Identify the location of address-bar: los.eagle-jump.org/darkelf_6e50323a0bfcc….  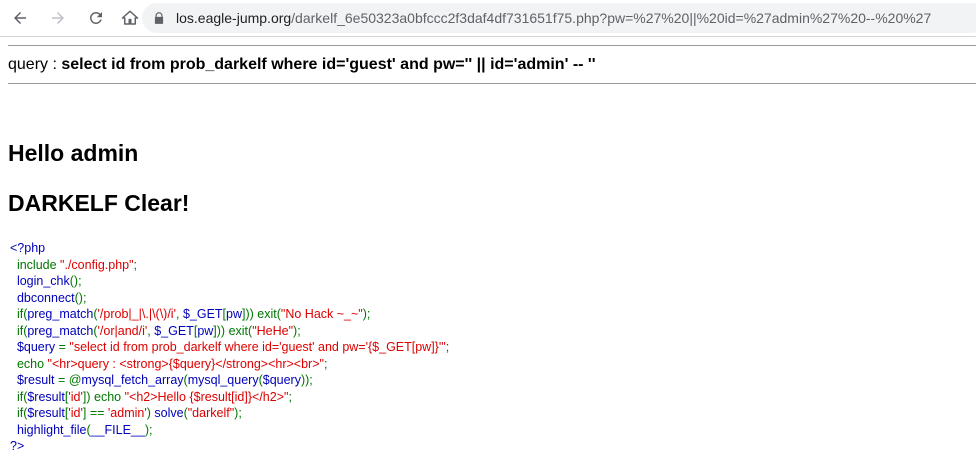
(559, 18).